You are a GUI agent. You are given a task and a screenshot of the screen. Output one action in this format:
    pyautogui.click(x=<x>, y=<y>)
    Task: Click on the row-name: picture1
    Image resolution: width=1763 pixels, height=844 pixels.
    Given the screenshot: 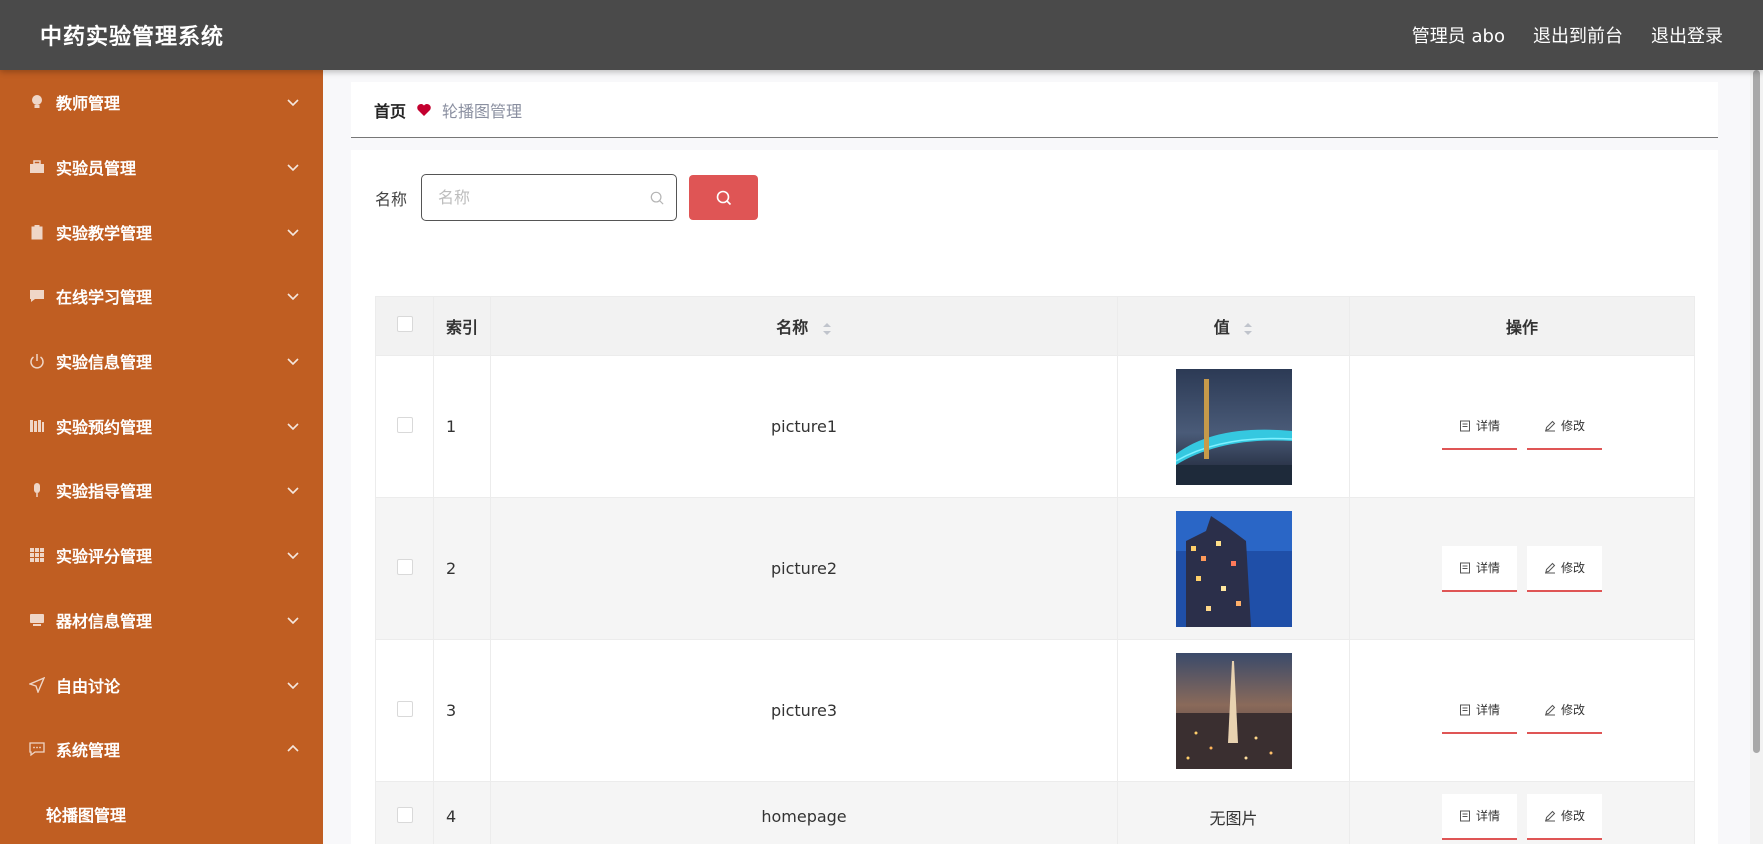 What is the action you would take?
    pyautogui.click(x=804, y=426)
    